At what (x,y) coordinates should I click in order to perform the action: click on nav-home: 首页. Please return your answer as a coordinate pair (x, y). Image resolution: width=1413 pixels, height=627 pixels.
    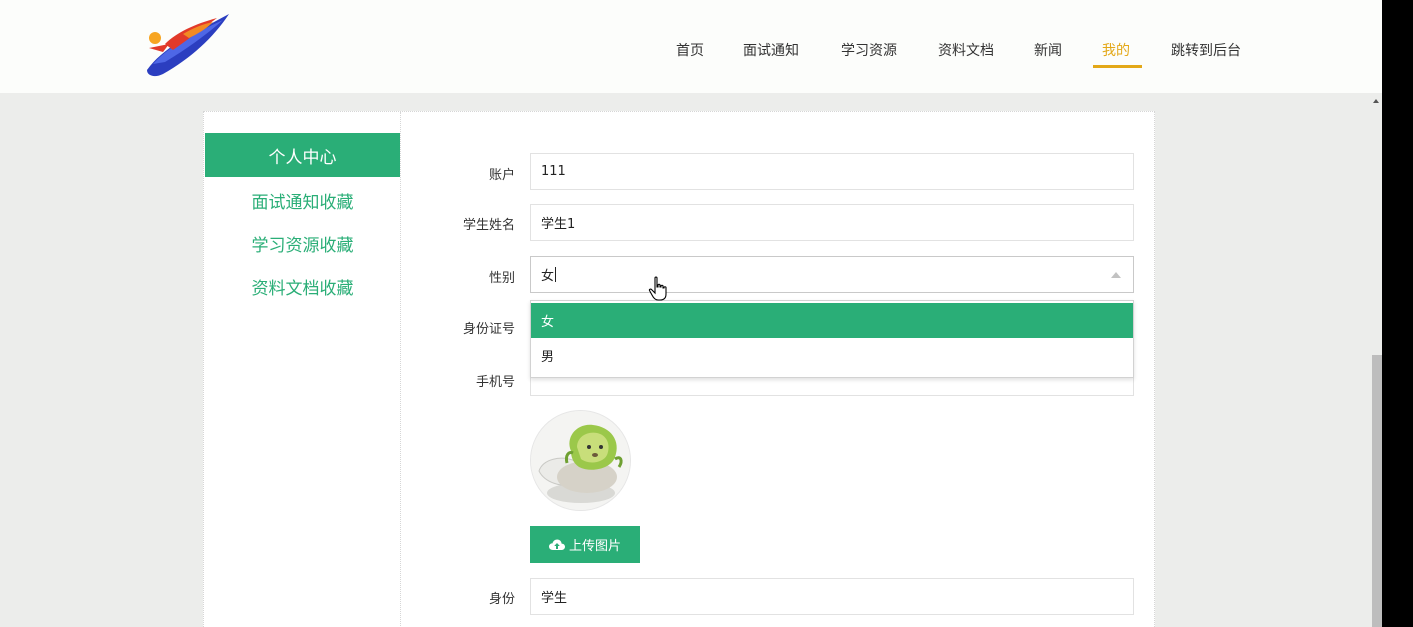
    Looking at the image, I should click on (690, 50).